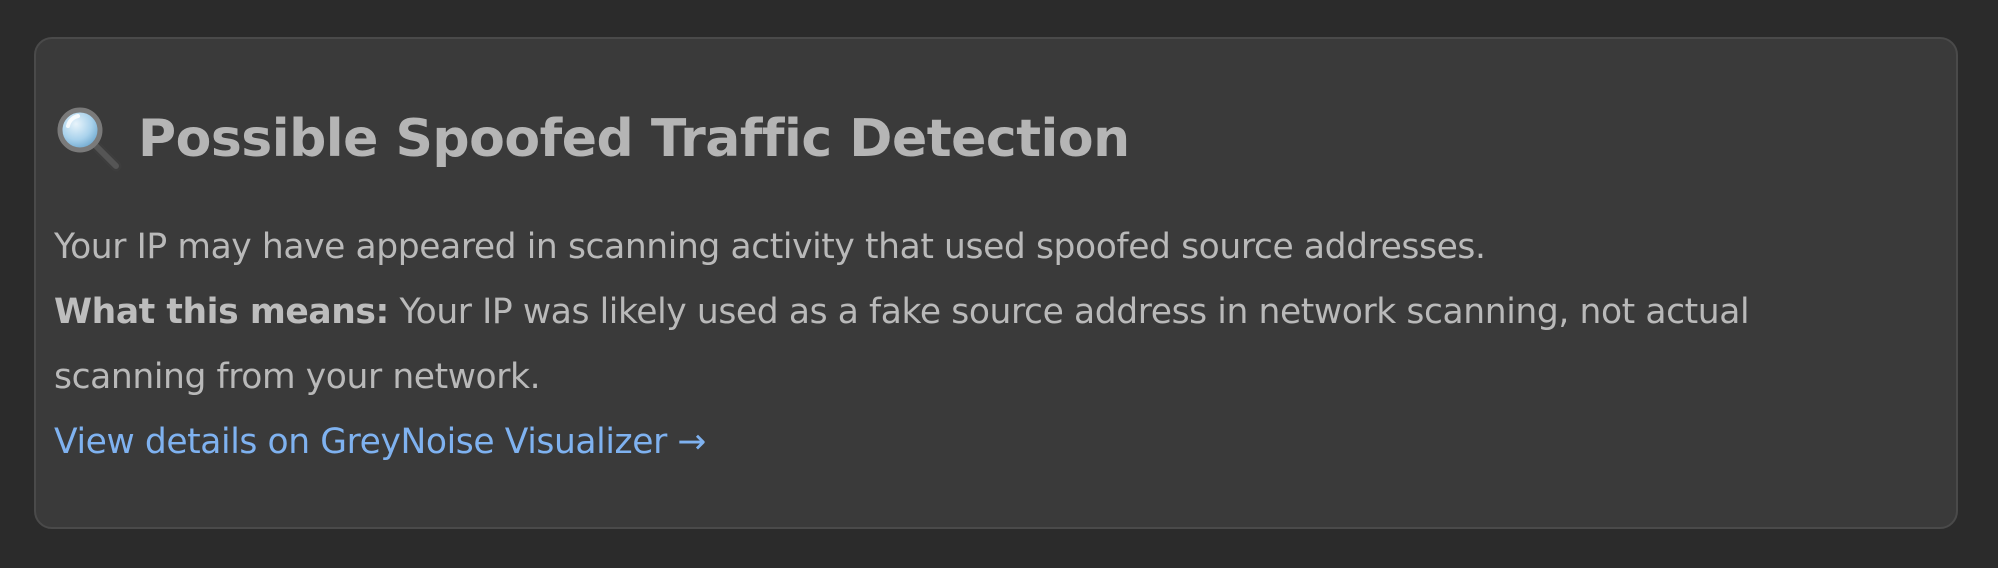 The image size is (1998, 568). I want to click on card-title: Possible Spoofed Traffic Detection, so click(634, 139).